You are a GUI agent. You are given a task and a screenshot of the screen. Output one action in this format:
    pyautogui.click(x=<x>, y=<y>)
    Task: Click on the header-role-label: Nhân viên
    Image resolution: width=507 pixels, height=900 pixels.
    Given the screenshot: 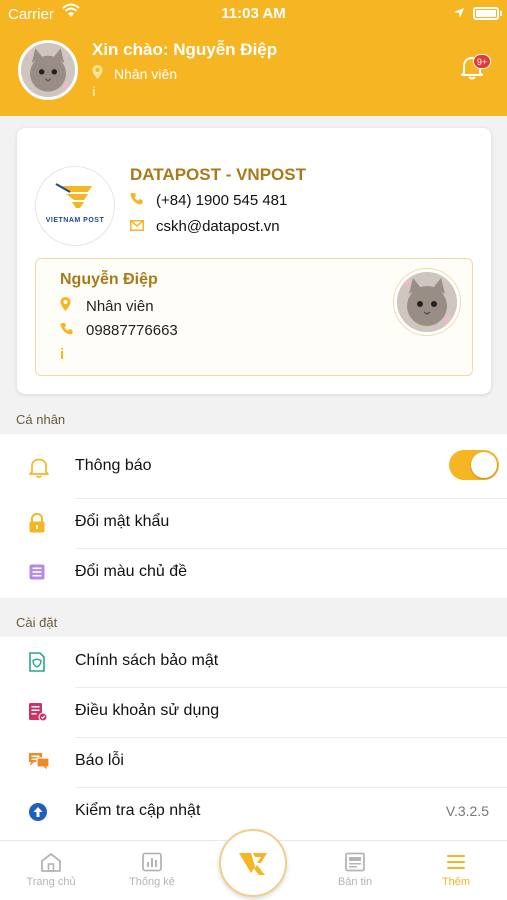 What is the action you would take?
    pyautogui.click(x=146, y=74)
    